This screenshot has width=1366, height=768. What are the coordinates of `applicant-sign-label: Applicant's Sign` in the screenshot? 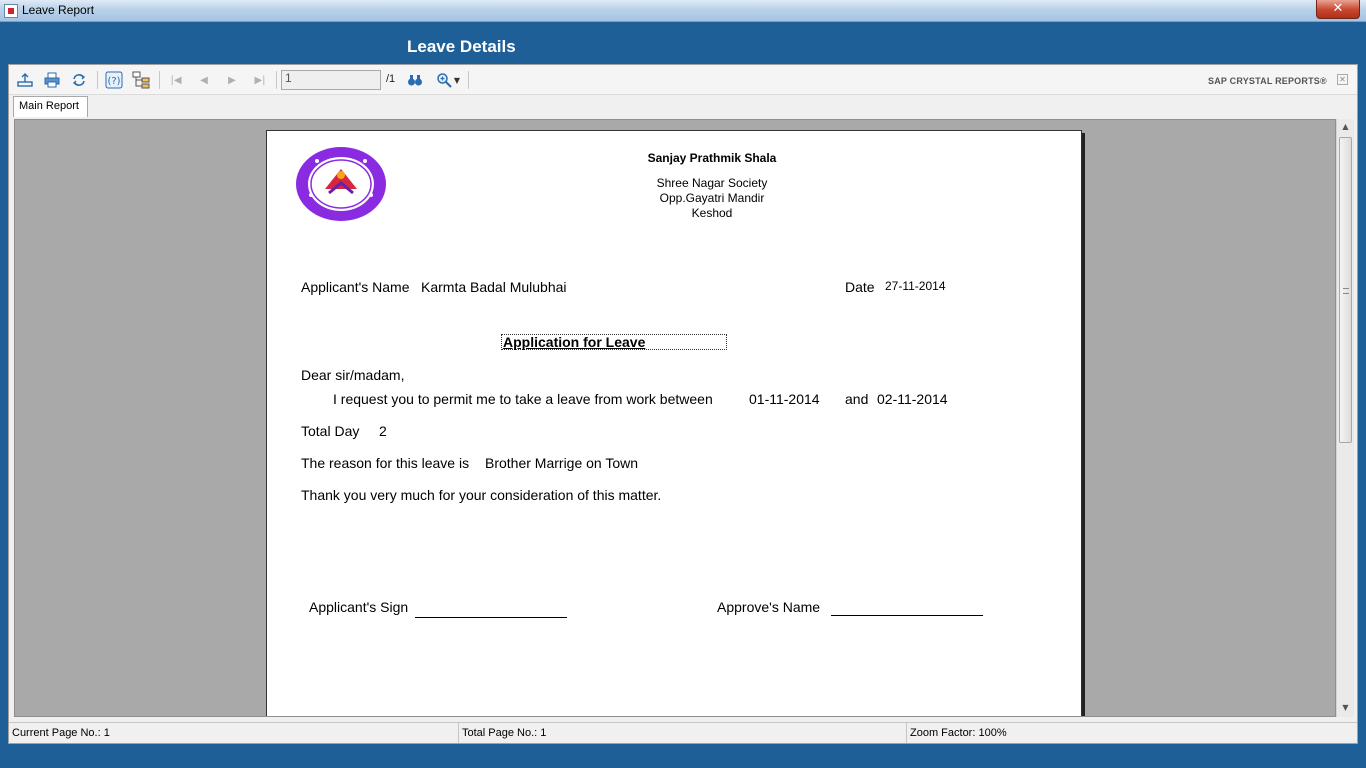 It's located at (359, 607).